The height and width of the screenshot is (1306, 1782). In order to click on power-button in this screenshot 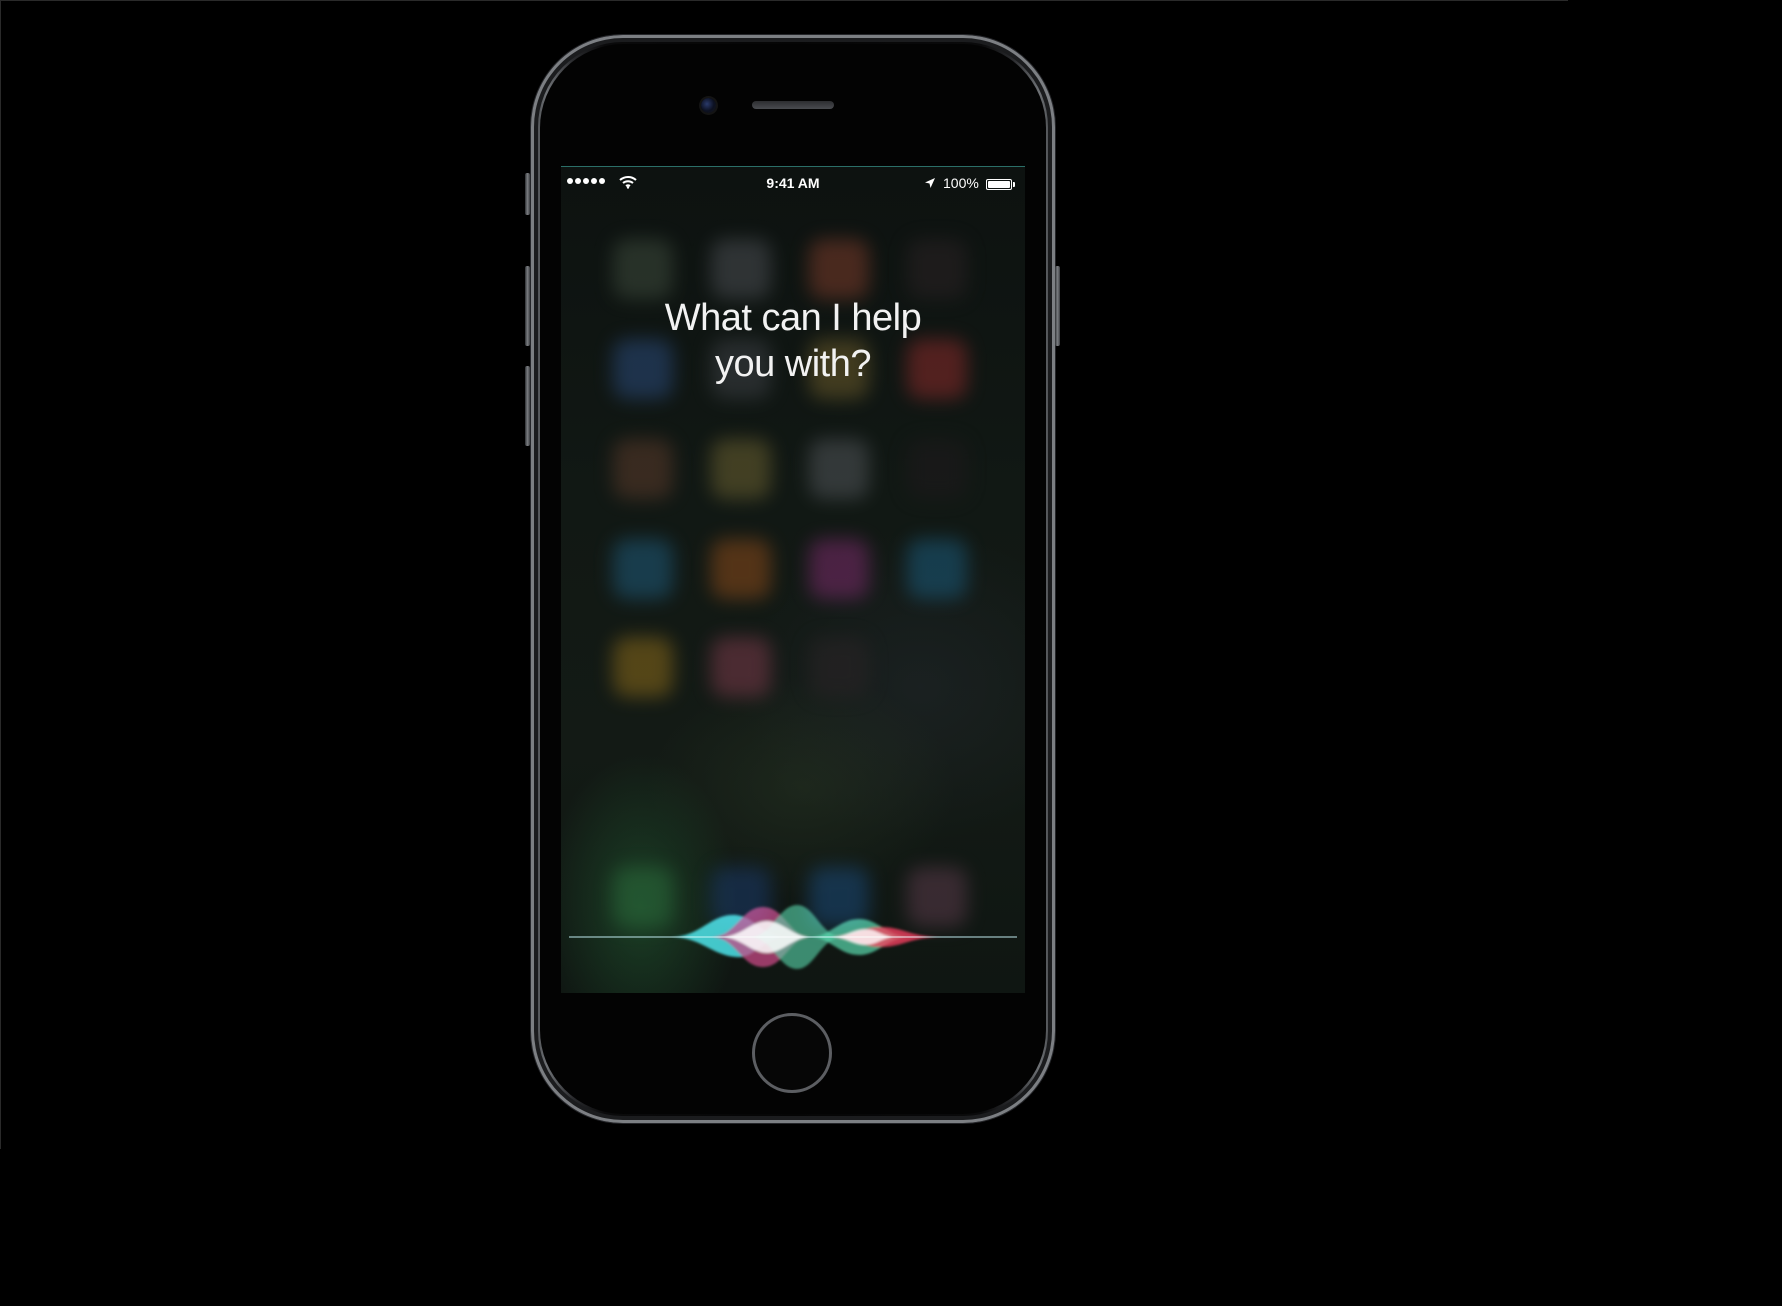, I will do `click(1057, 306)`.